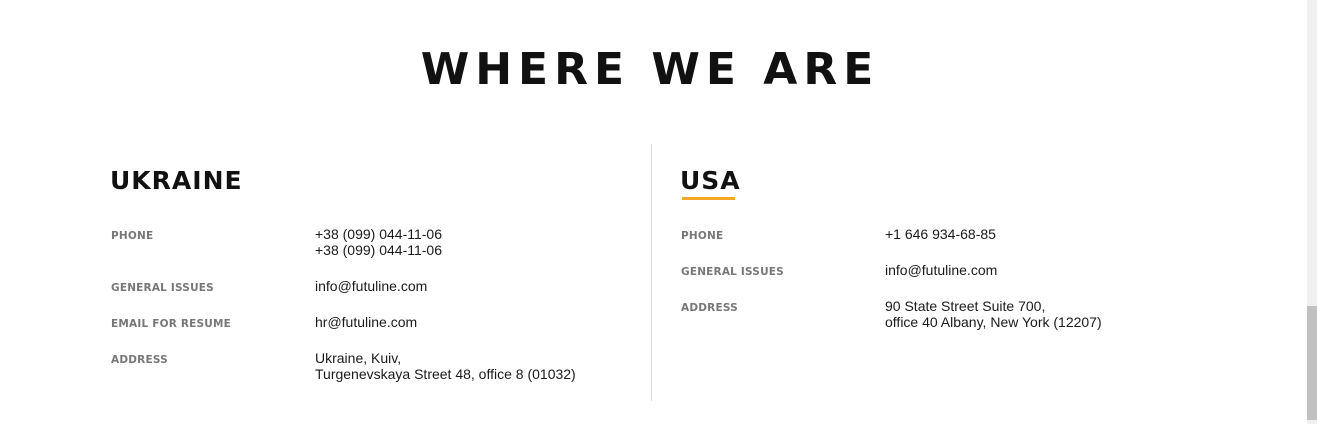 The height and width of the screenshot is (424, 1317). Describe the element at coordinates (941, 270) in the screenshot. I see `usa-general-email: info@futuline.com` at that location.